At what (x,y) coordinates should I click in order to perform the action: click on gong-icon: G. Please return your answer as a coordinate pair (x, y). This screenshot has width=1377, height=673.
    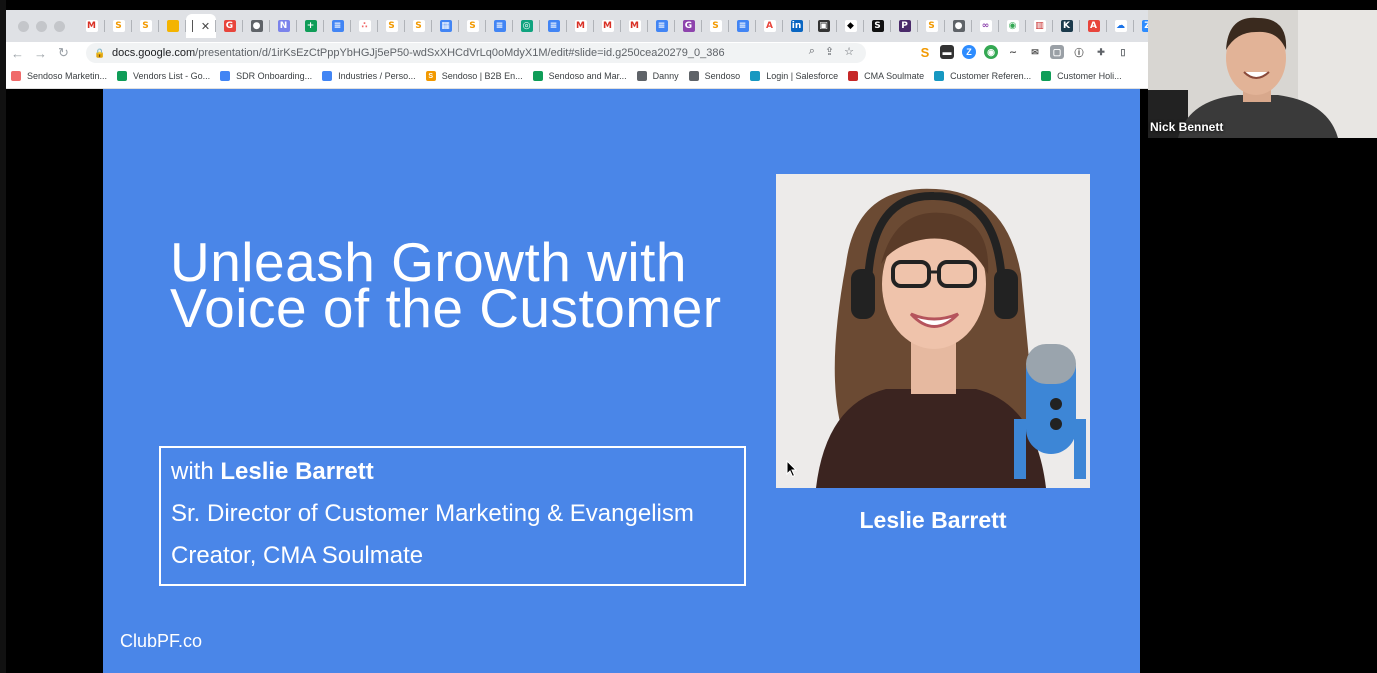
    Looking at the image, I should click on (688, 26).